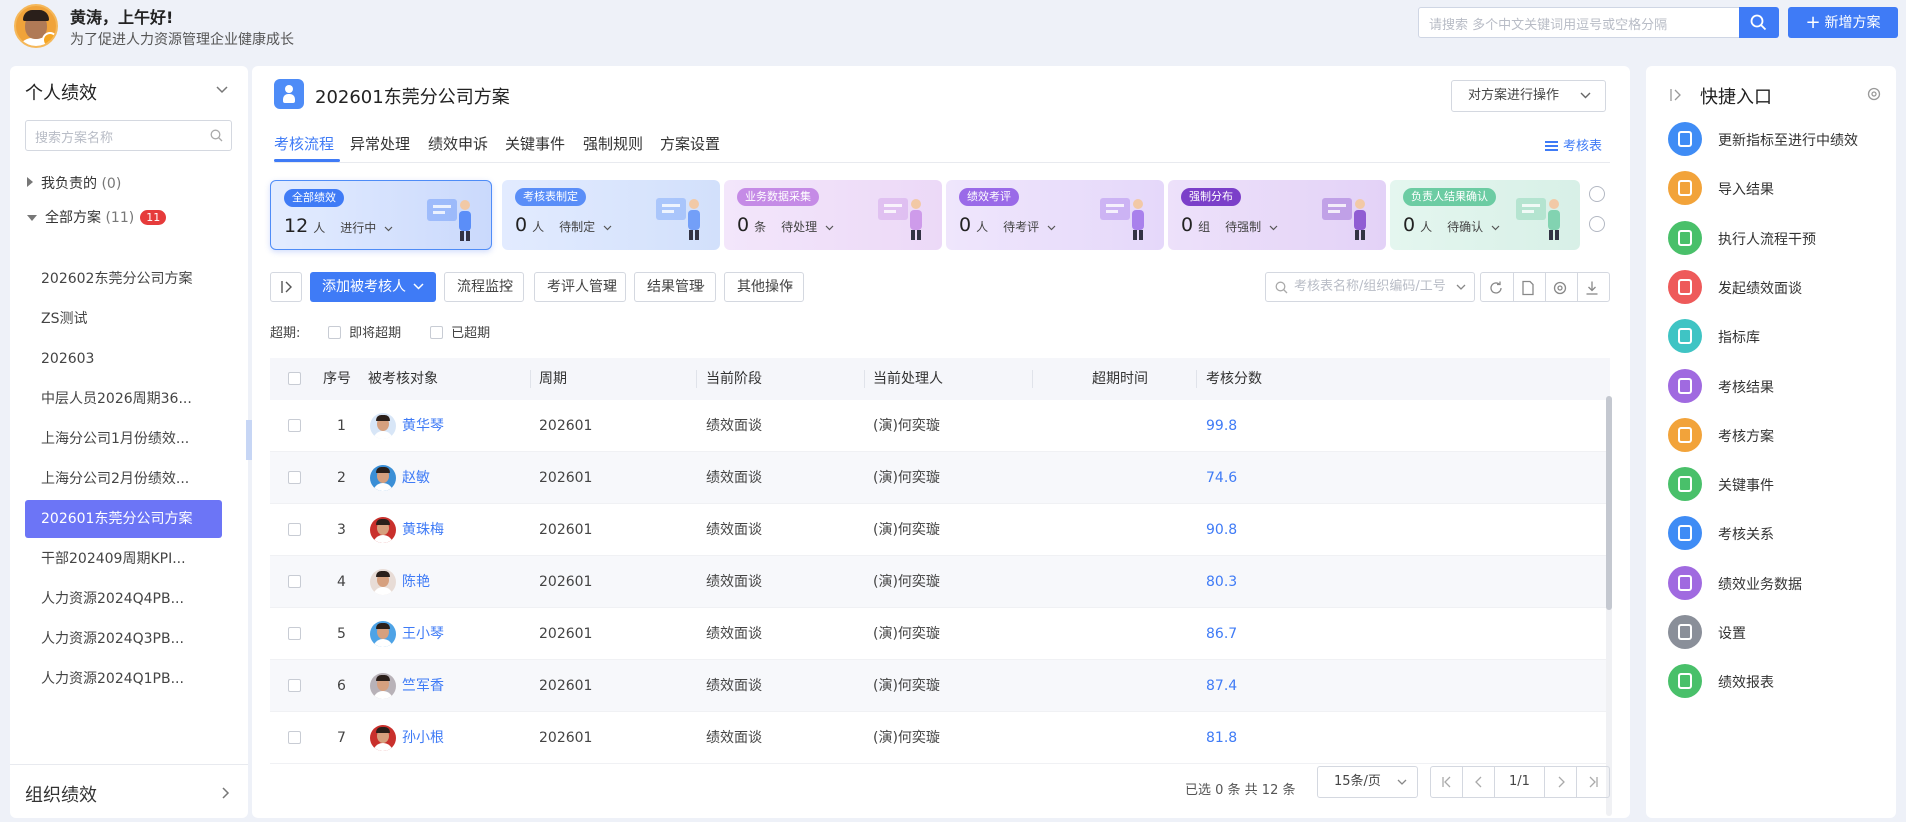 The height and width of the screenshot is (822, 1906). I want to click on card-evaluation: 绩效考评 0 人待考评, so click(1055, 215).